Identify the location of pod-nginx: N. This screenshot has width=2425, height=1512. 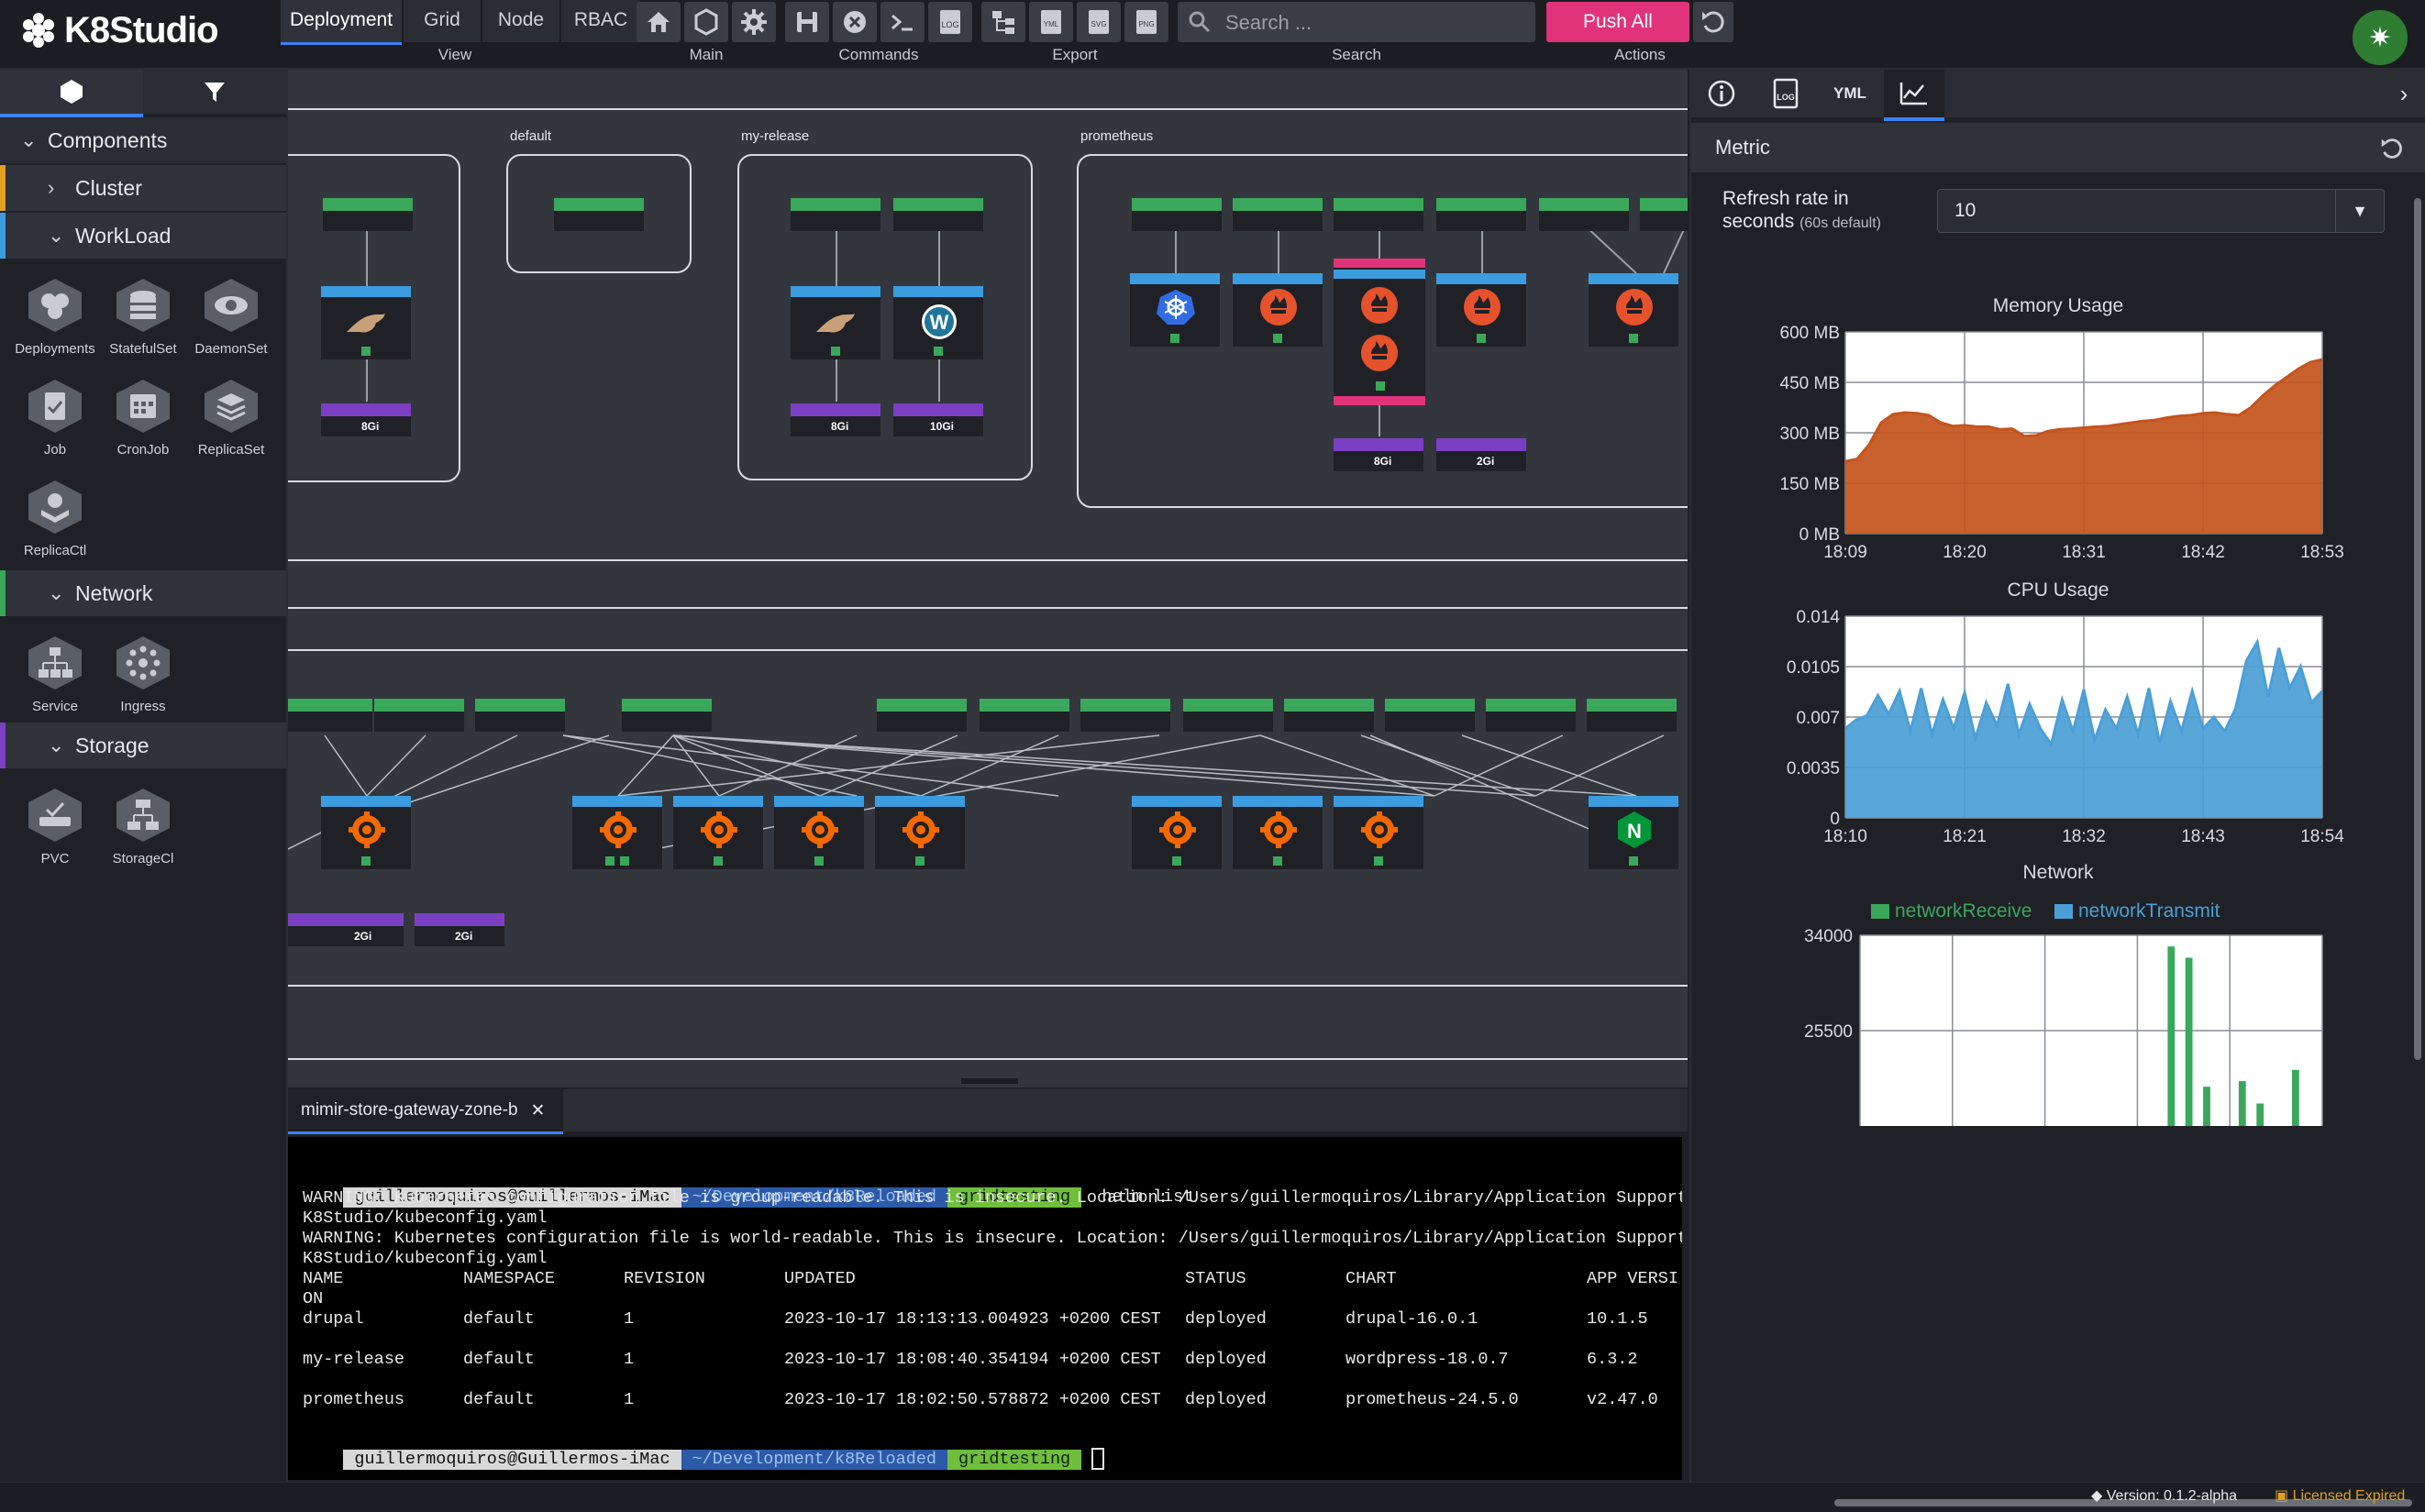
(1633, 832).